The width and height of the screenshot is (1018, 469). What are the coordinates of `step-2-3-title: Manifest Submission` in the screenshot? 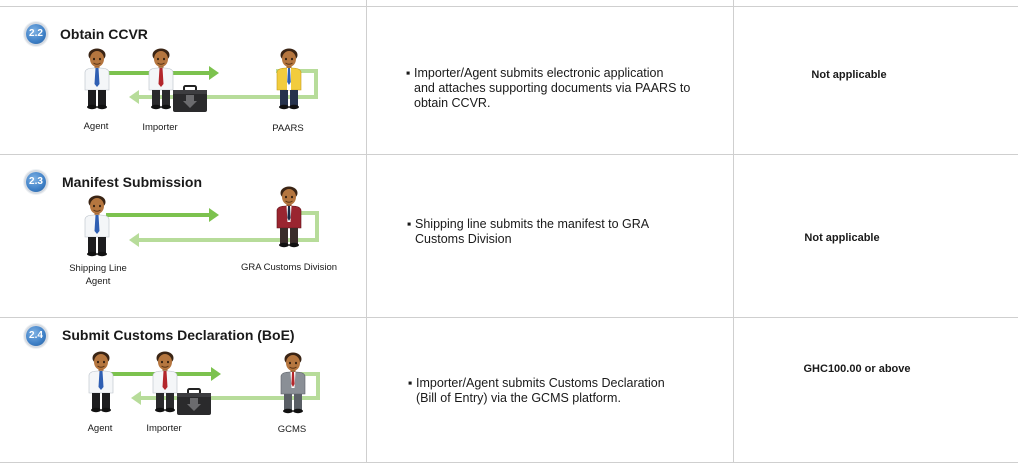 It's located at (132, 182).